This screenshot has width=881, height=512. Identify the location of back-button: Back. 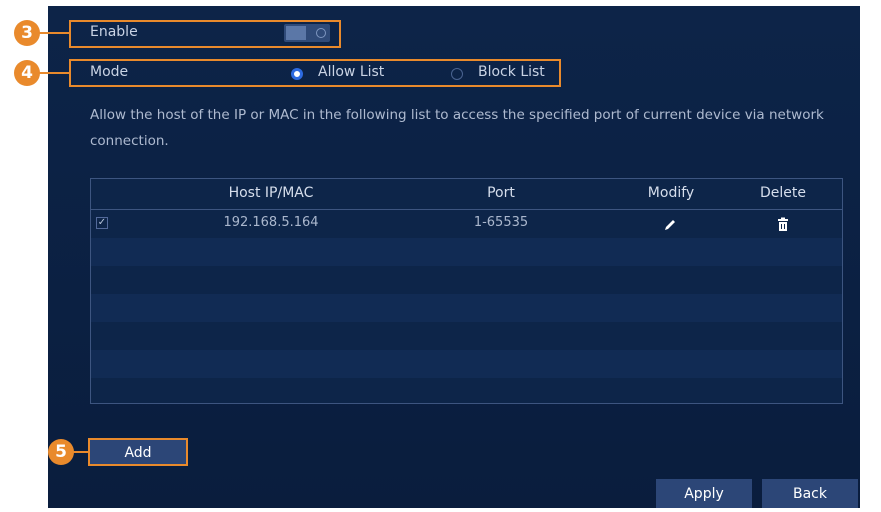
(810, 493).